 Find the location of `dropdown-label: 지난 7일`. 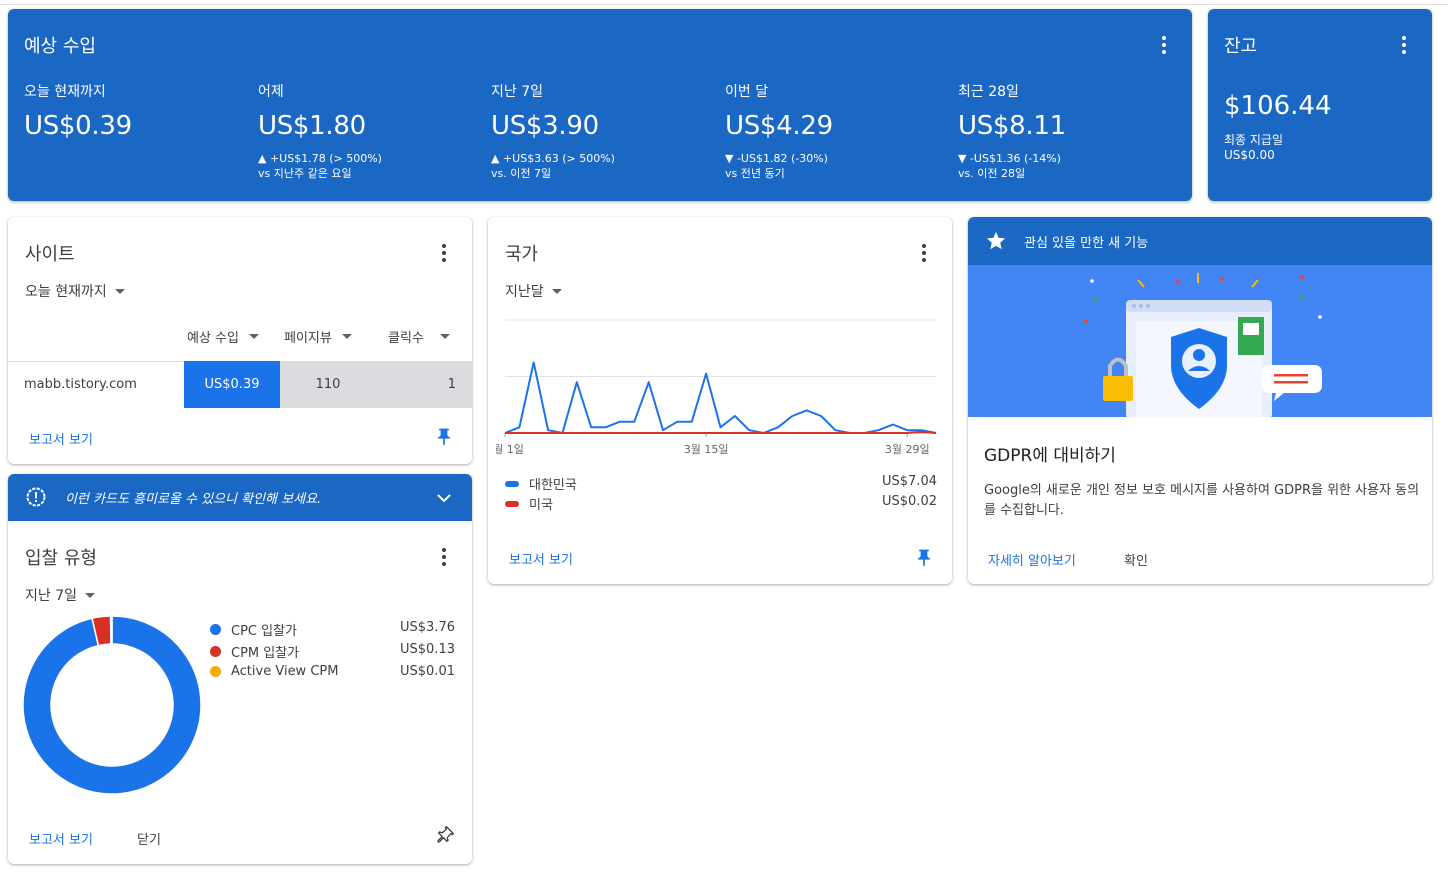

dropdown-label: 지난 7일 is located at coordinates (51, 596).